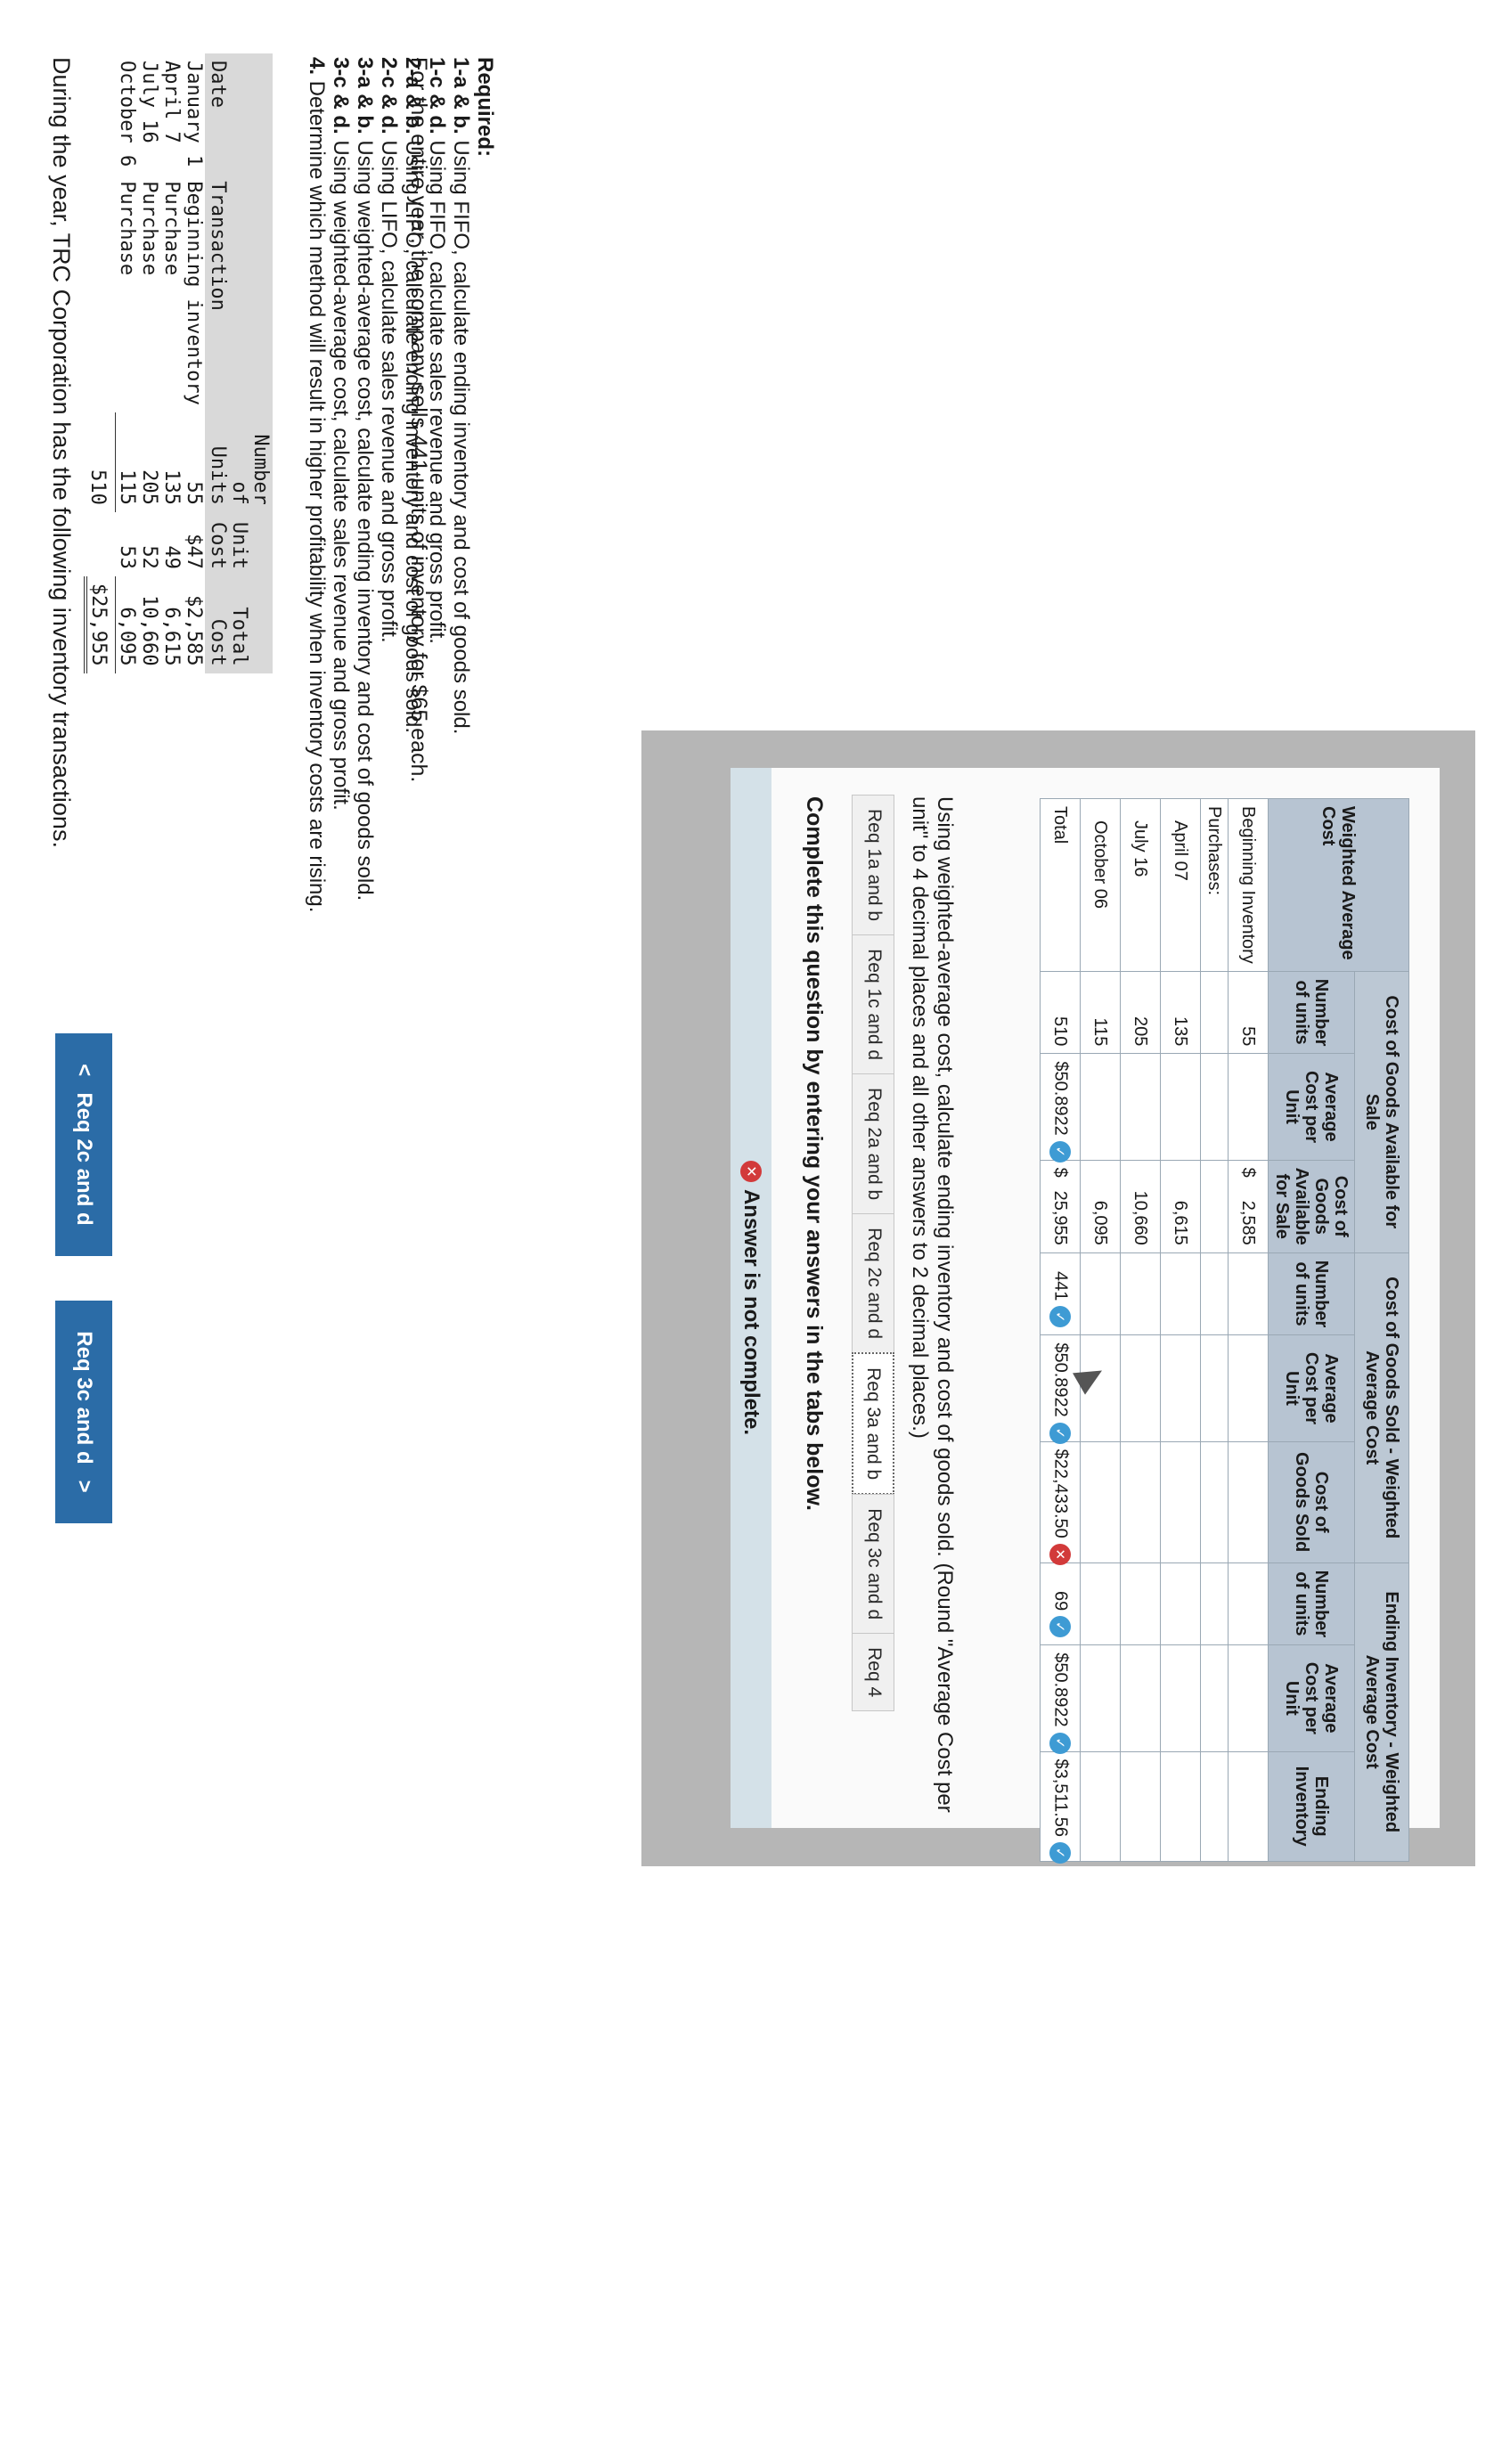 This screenshot has width=1502, height=2464. I want to click on total-label: Total, so click(1061, 885).